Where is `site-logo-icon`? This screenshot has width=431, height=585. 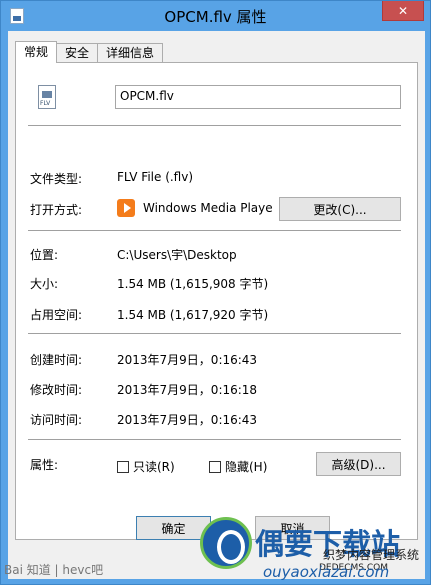 site-logo-icon is located at coordinates (226, 543).